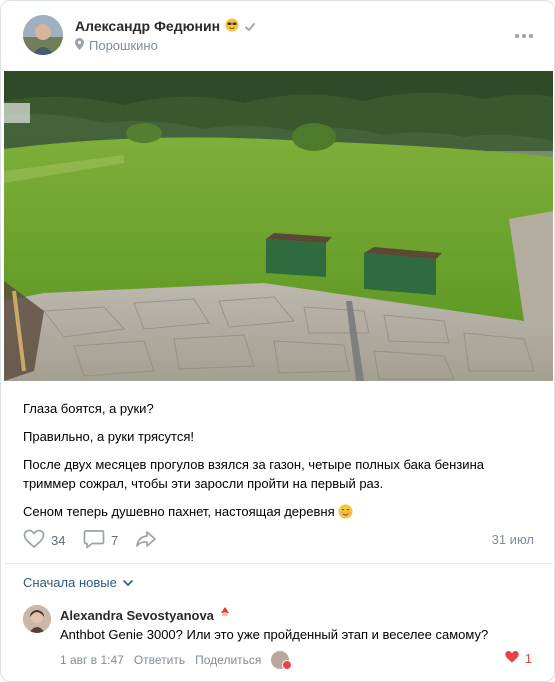 The height and width of the screenshot is (682, 555). What do you see at coordinates (159, 660) in the screenshot?
I see `reply-link: Ответить` at bounding box center [159, 660].